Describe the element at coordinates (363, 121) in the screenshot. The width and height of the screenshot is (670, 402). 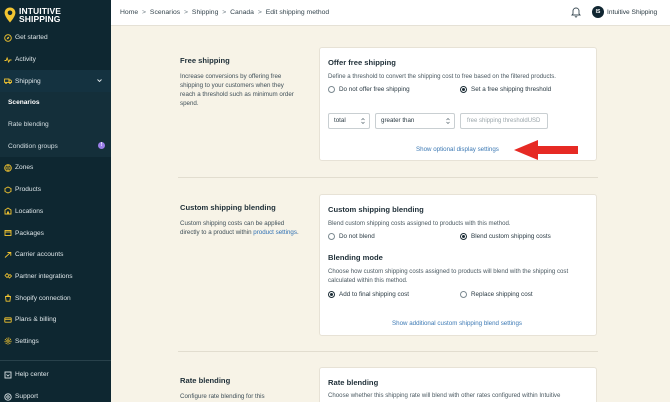
I see `select-arrows-icon` at that location.